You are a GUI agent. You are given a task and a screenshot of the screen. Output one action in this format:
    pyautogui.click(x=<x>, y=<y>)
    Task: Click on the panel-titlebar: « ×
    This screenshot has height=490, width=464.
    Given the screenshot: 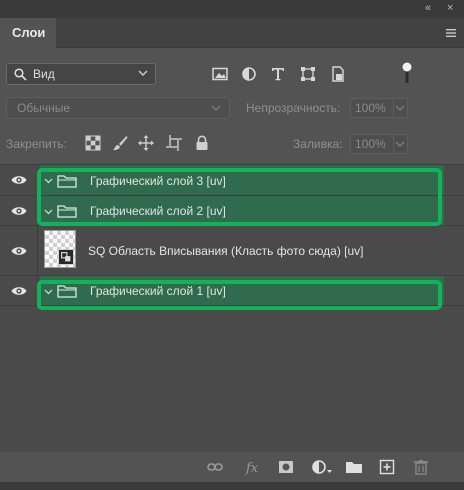 What is the action you would take?
    pyautogui.click(x=232, y=9)
    